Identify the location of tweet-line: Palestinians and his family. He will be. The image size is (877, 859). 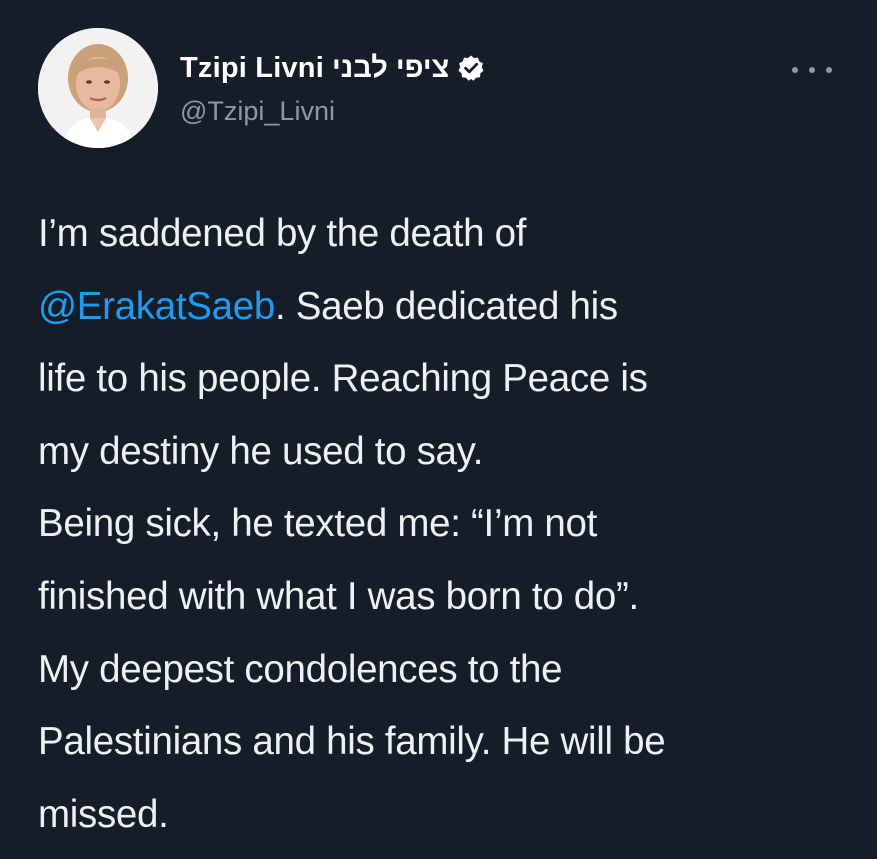
(352, 742).